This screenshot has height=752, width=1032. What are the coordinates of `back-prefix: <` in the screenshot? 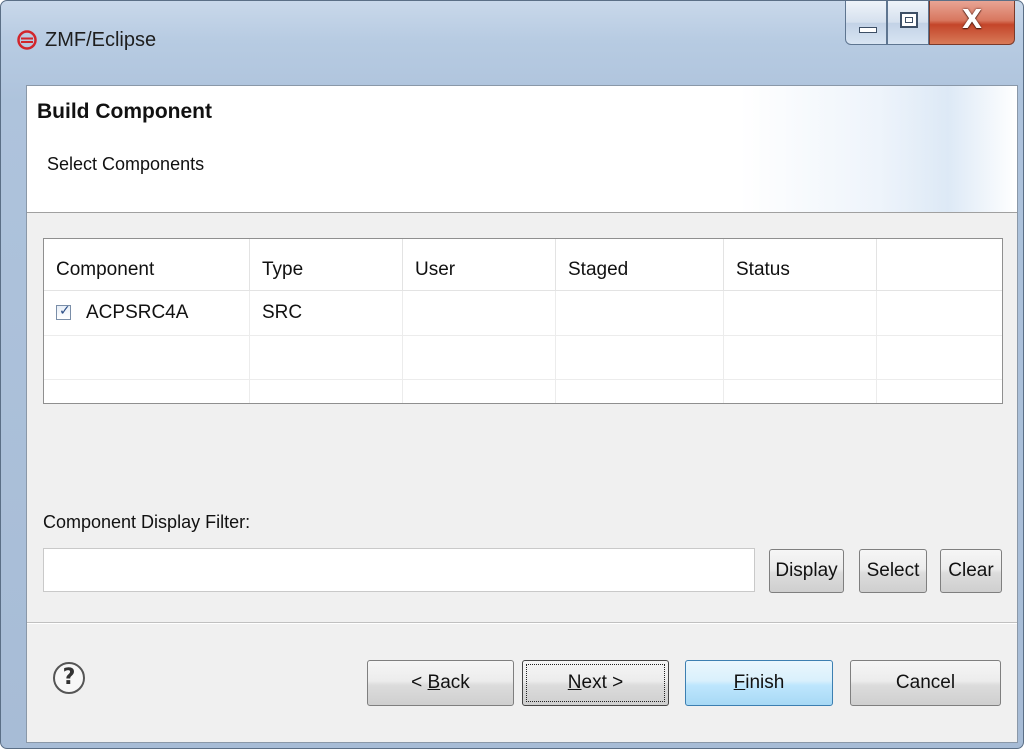 It's located at (419, 682).